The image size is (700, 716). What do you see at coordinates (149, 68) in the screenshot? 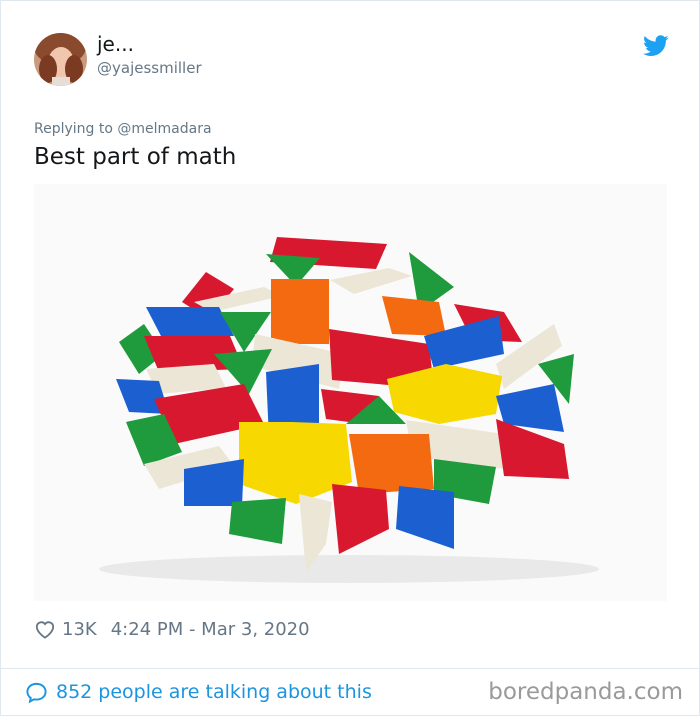
I see `user-handle: @yajessmiller` at bounding box center [149, 68].